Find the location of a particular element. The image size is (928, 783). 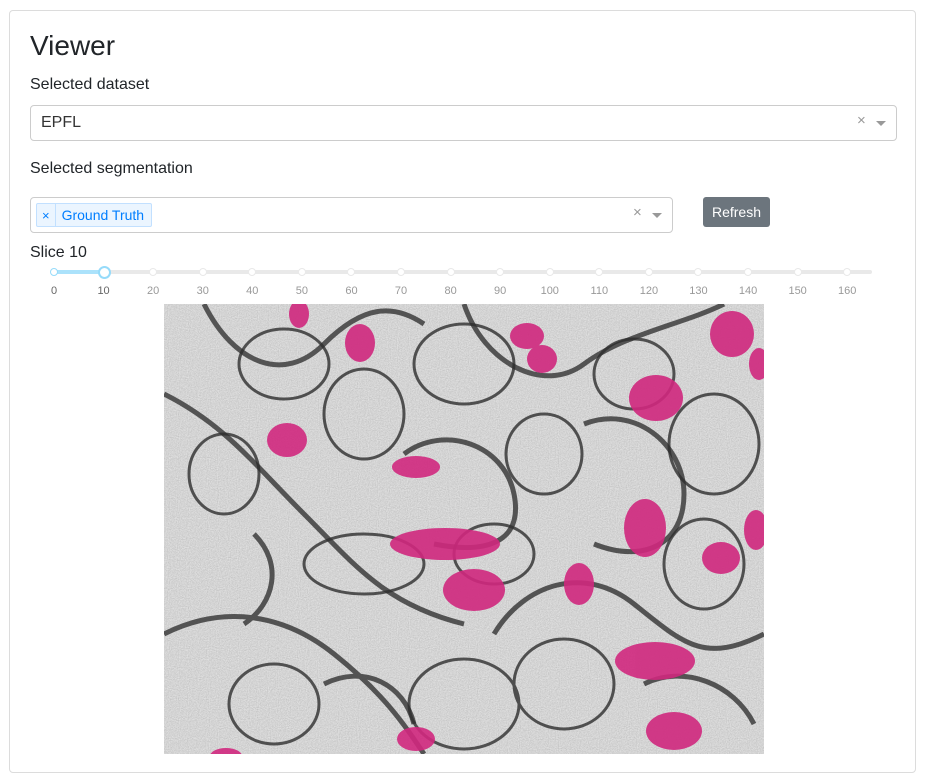

slice-slider: 0 10 20 30 40 50 60 70 80 90 100 110 120 130 140 150 160 is located at coordinates (461, 283).